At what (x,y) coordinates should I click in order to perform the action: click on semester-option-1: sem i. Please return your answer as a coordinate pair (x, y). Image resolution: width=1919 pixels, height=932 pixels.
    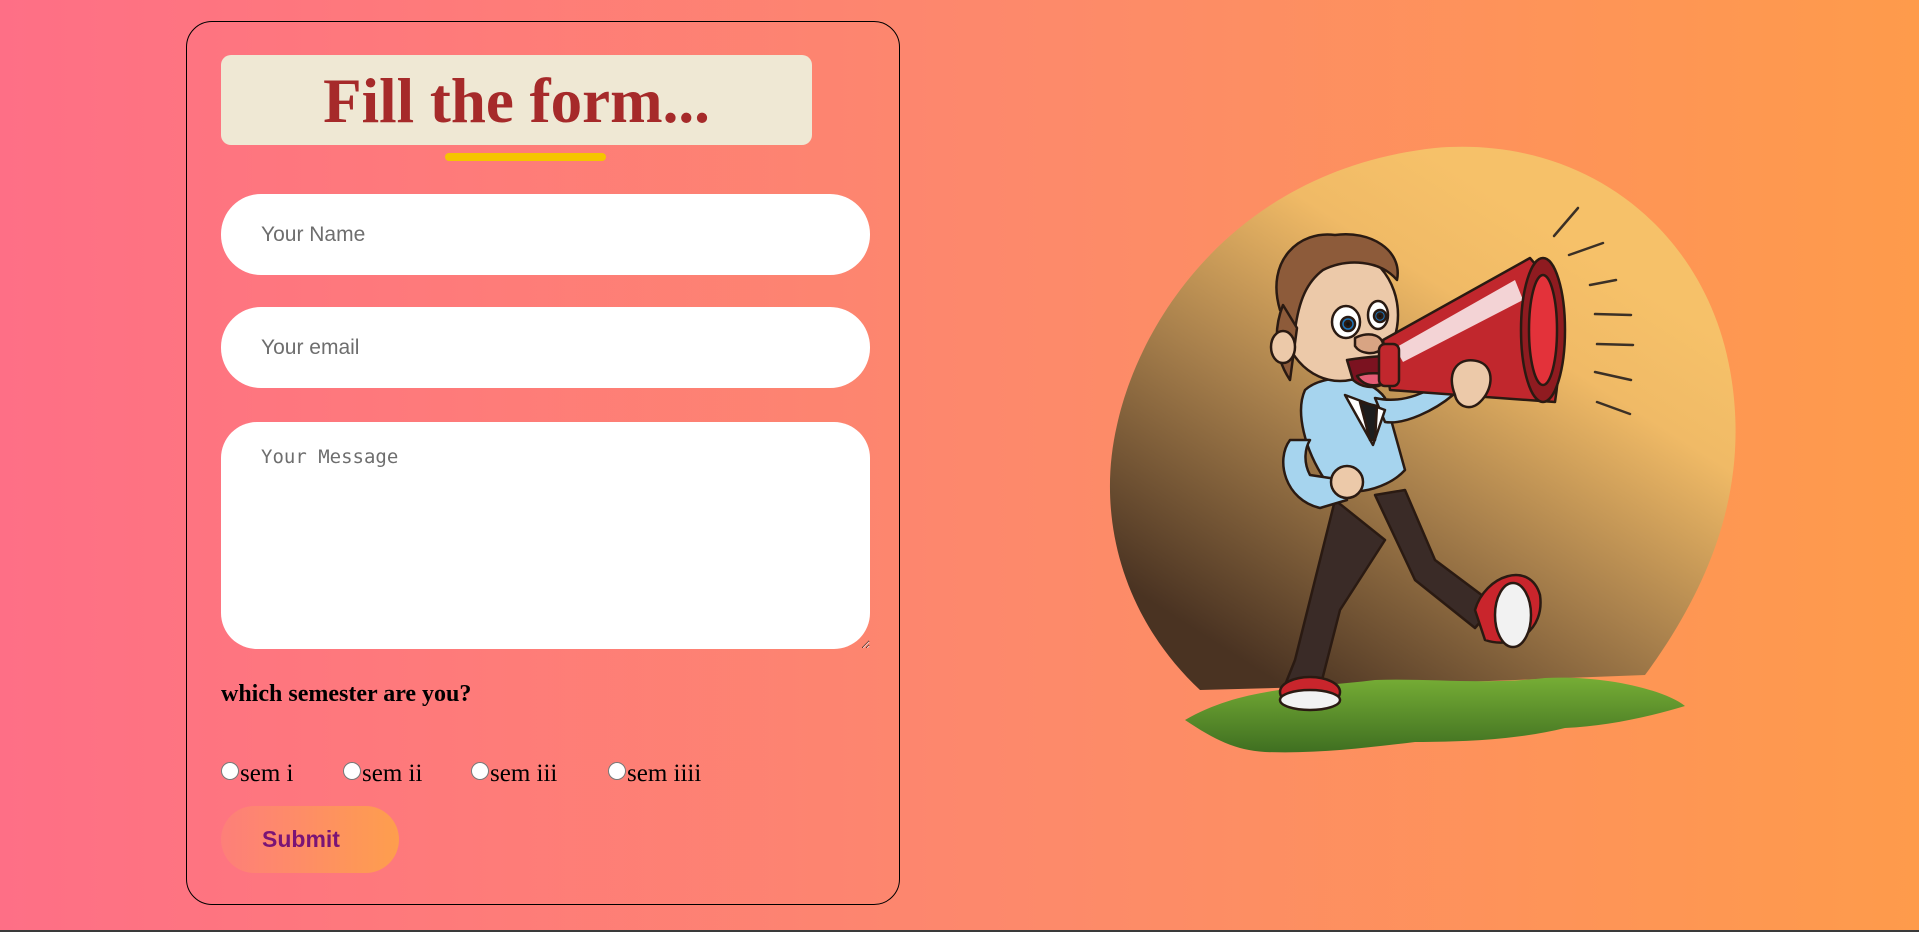
    Looking at the image, I should click on (257, 774).